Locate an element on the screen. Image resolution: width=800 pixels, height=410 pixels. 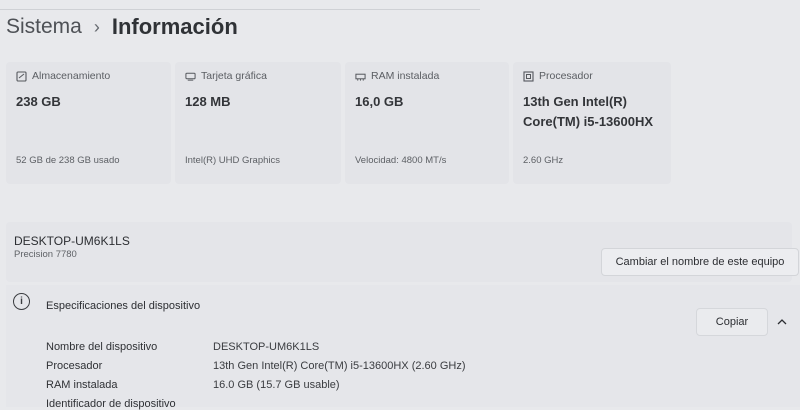
device-specs-title: Especificaciones del dispositivo is located at coordinates (123, 306).